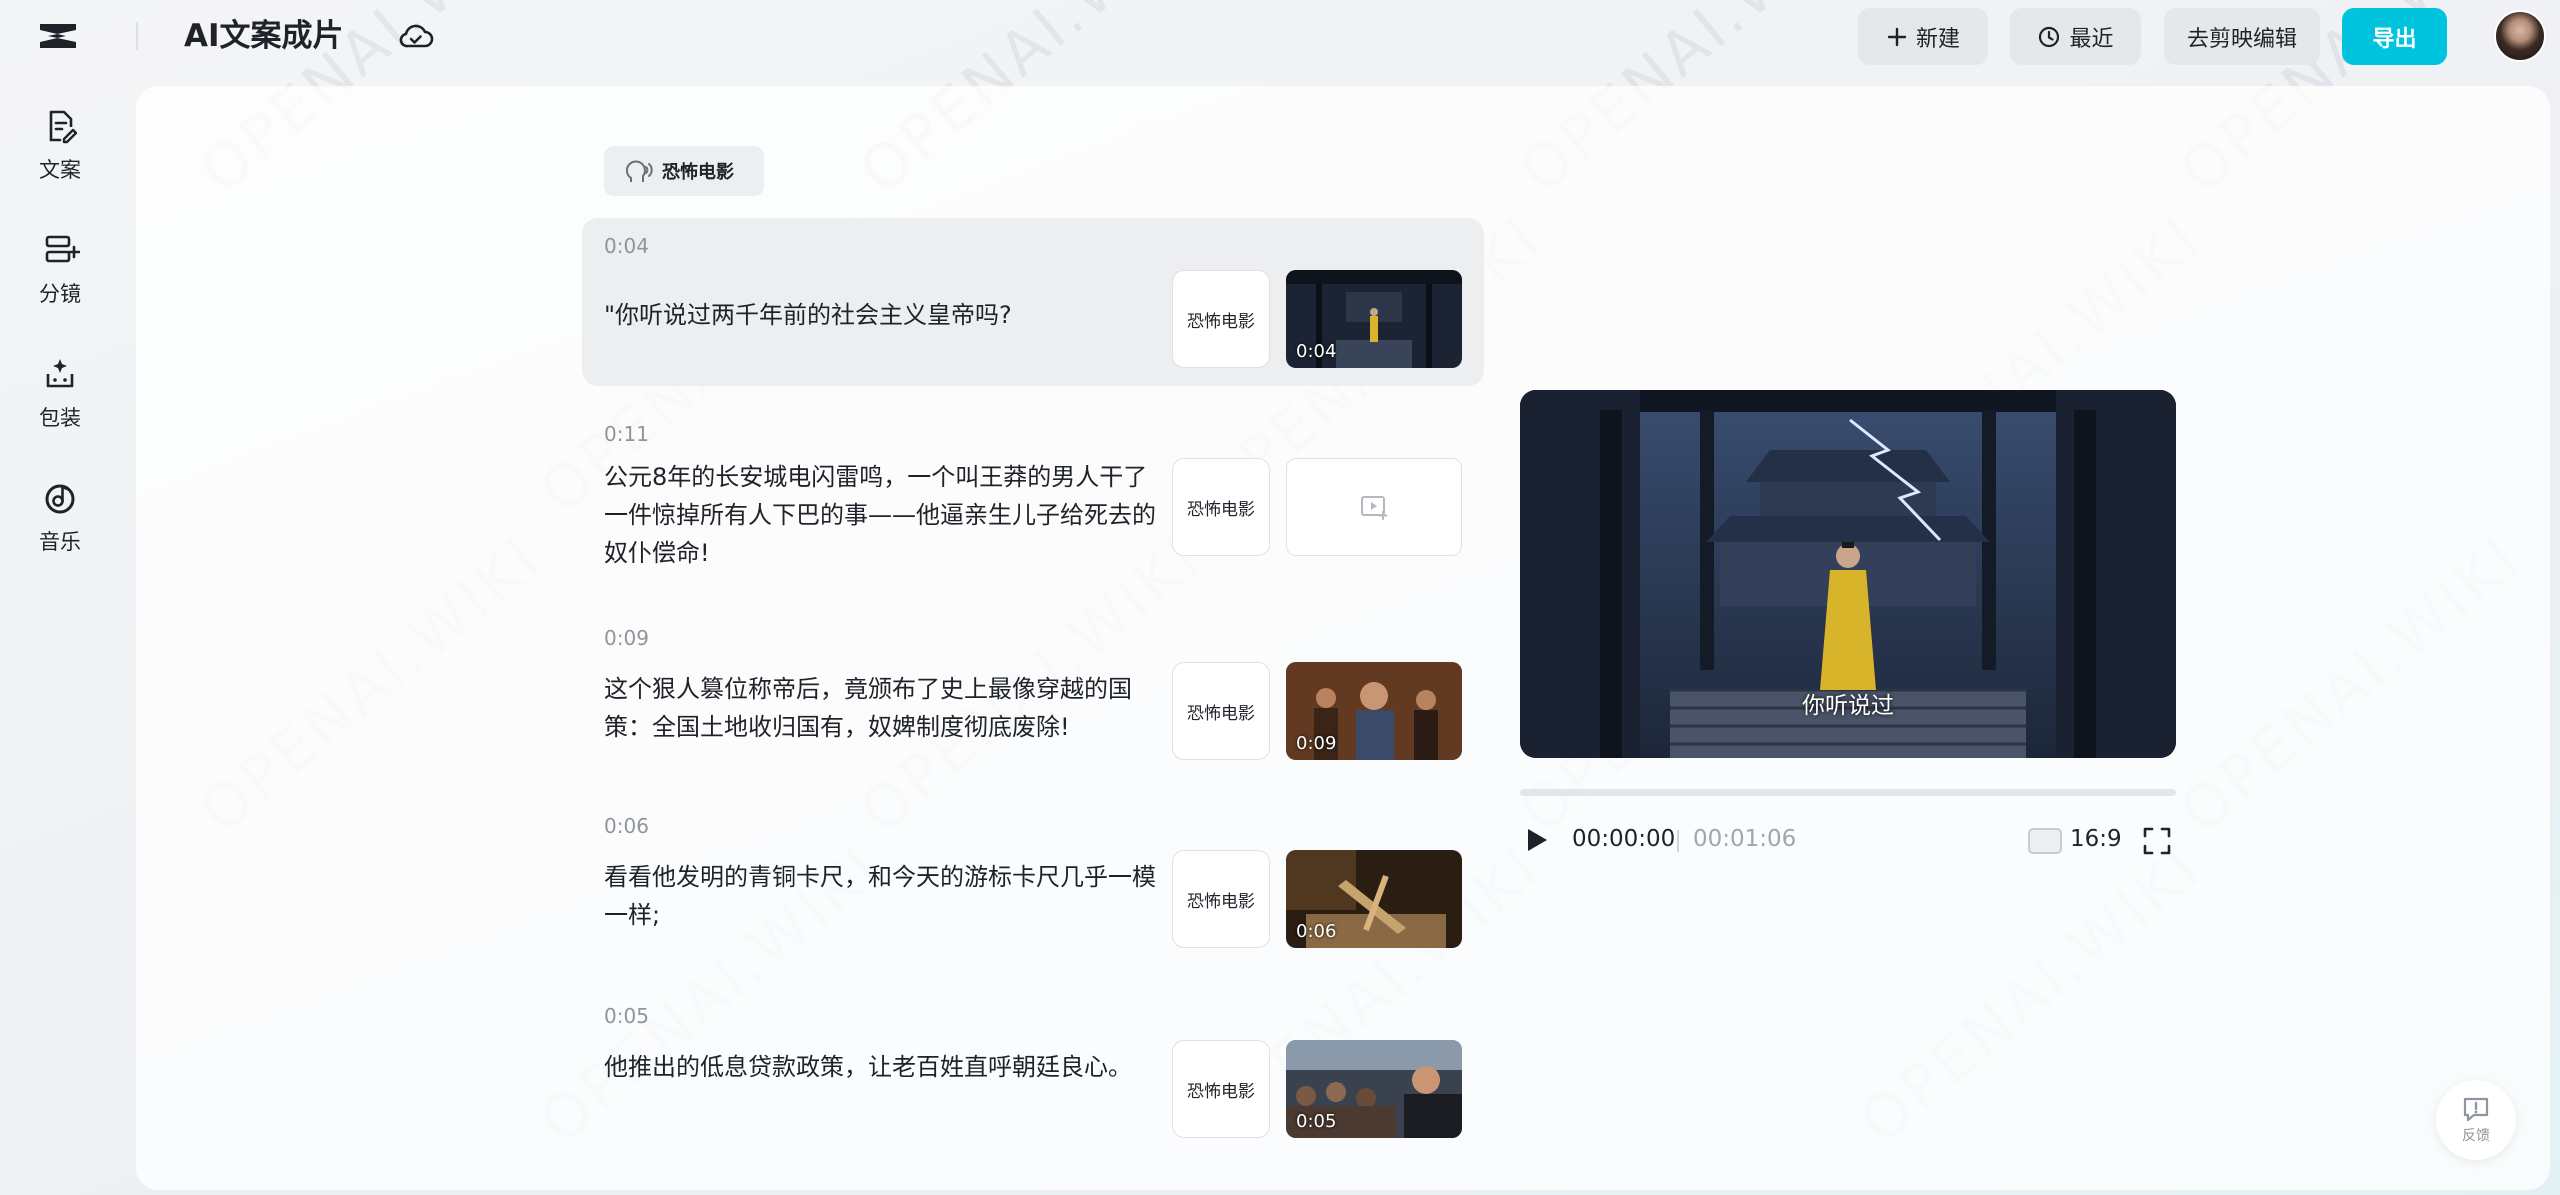 The width and height of the screenshot is (2560, 1195). What do you see at coordinates (1280, 36) in the screenshot?
I see `top-bar: AI文案成片 新建 最近 去剪映编辑 导出` at bounding box center [1280, 36].